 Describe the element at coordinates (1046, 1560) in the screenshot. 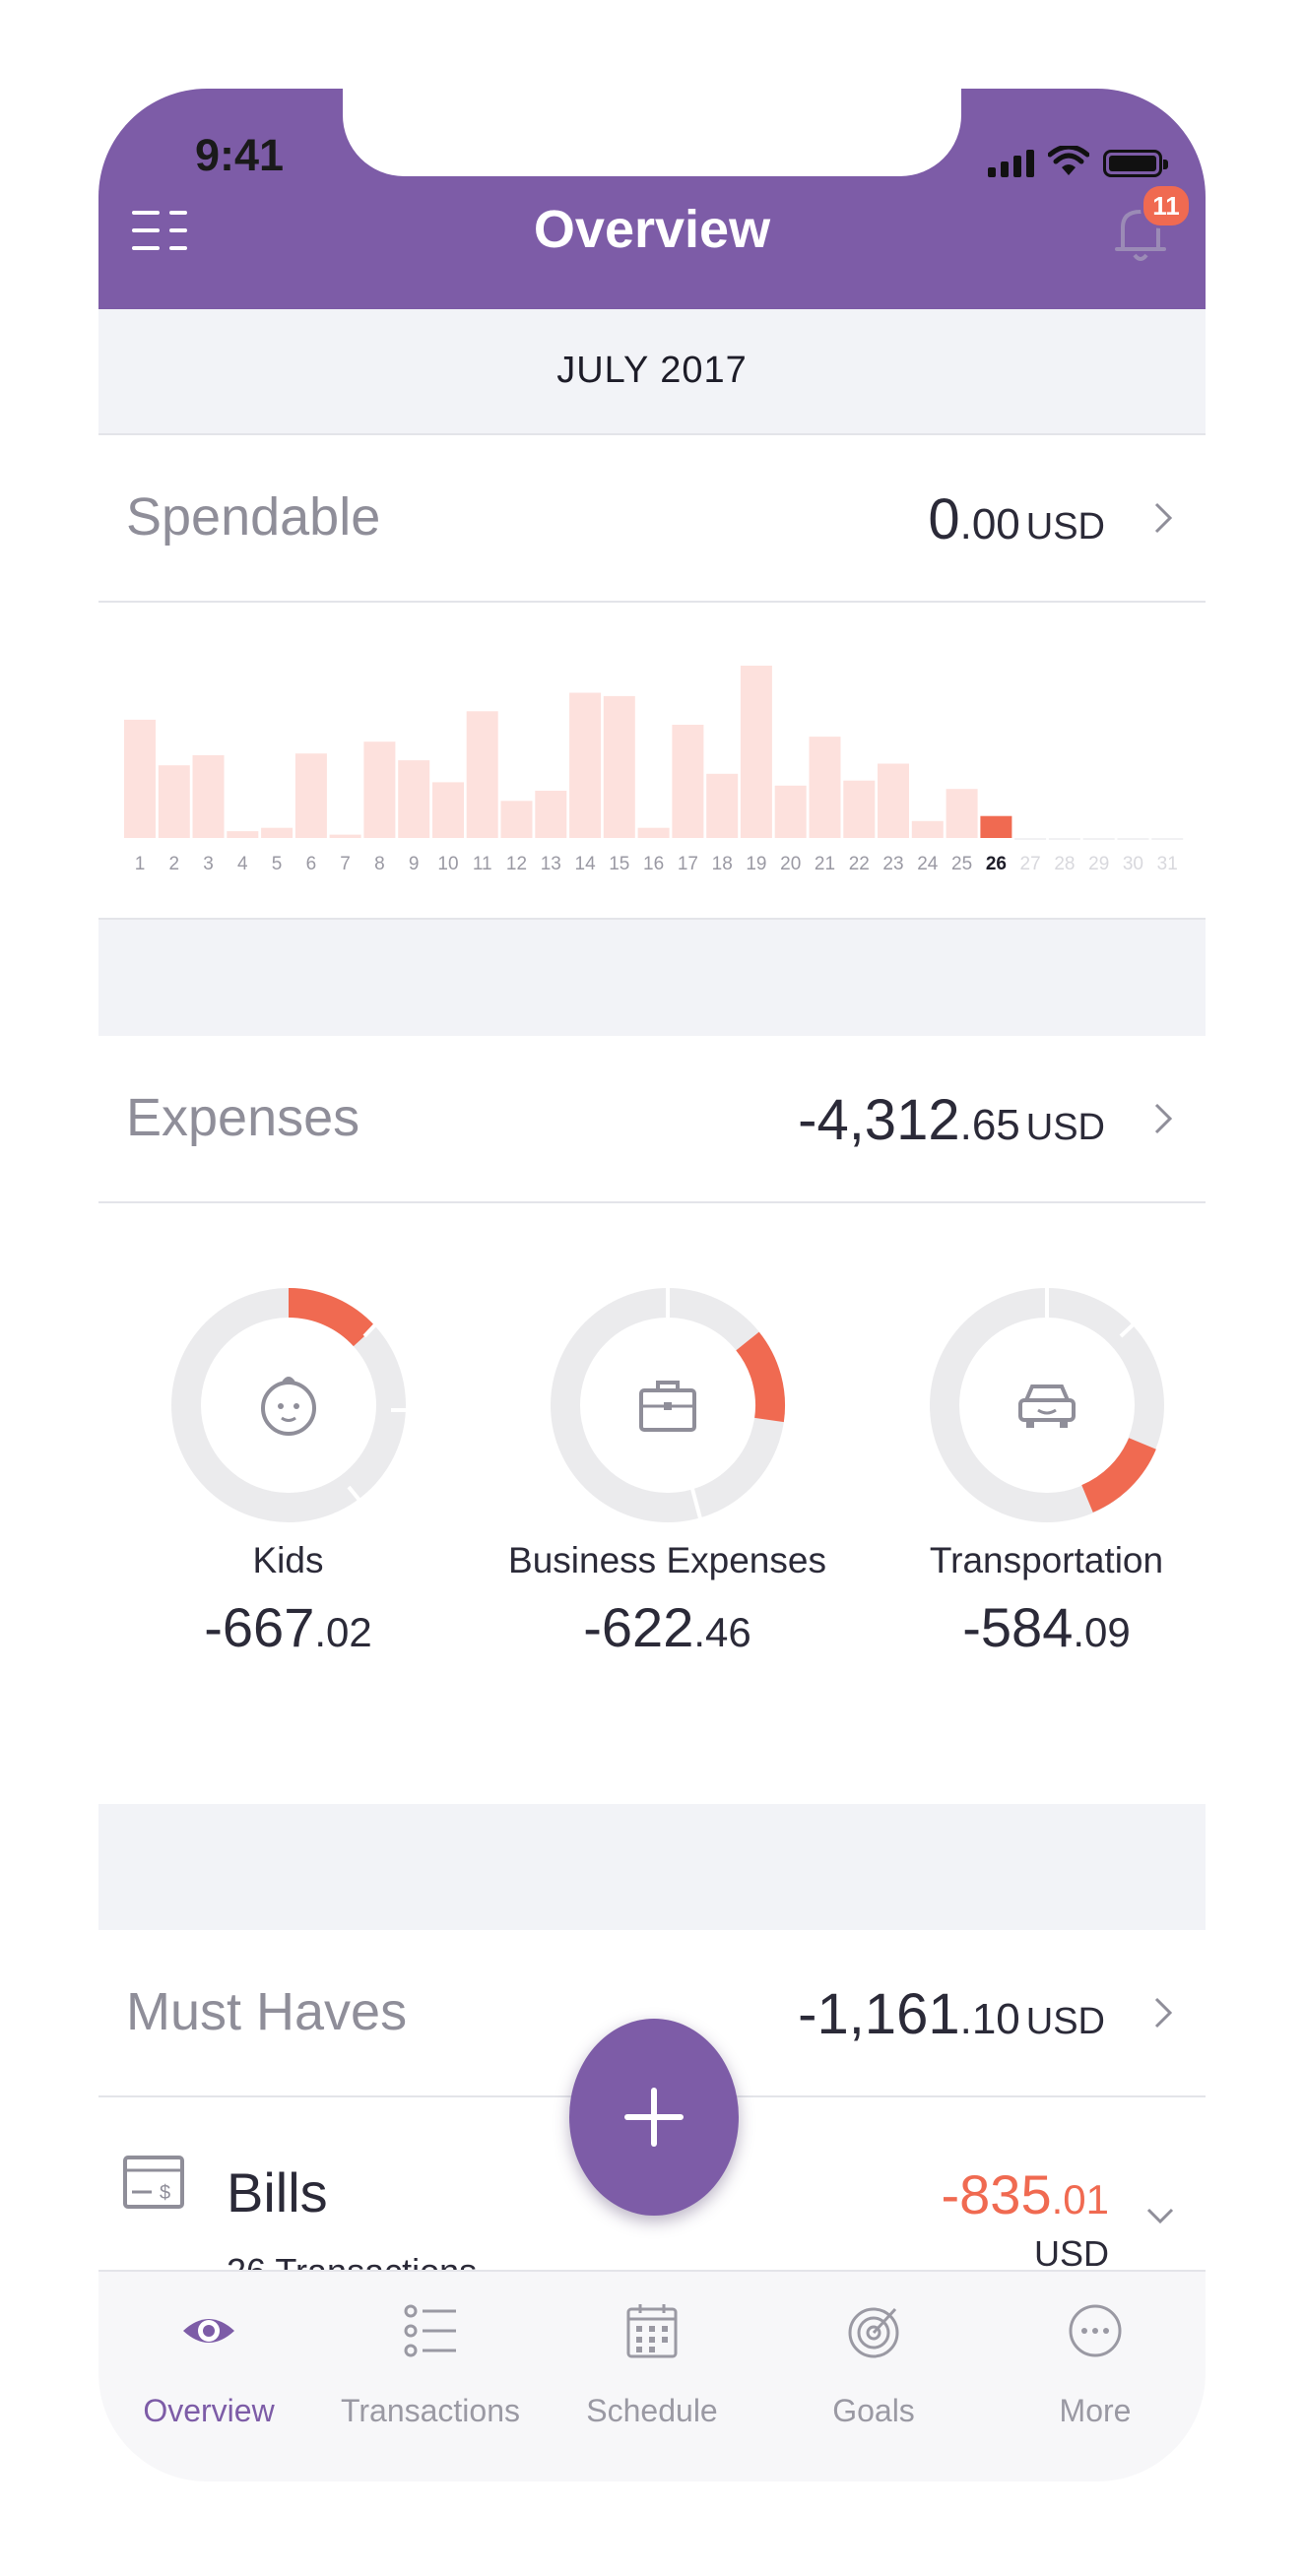

I see `category-name: Transportation` at that location.